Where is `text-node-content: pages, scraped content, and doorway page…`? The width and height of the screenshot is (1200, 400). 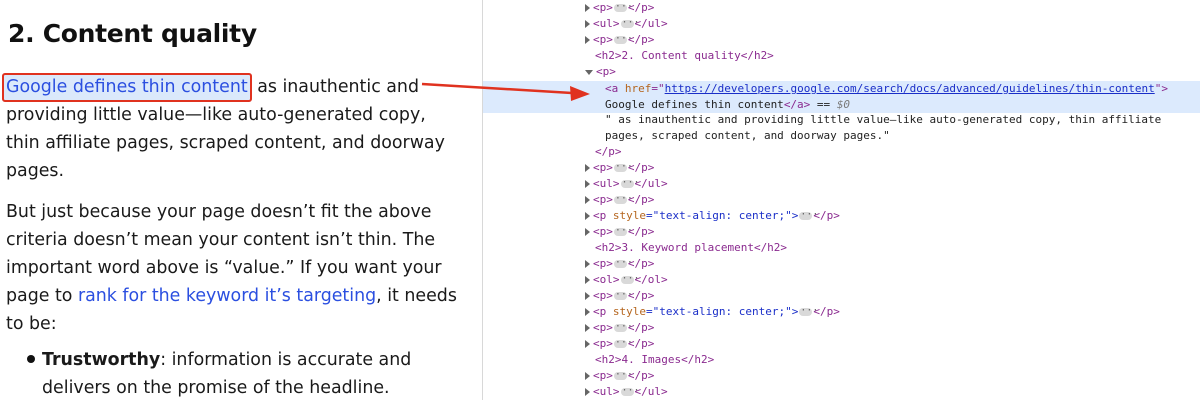
text-node-content: pages, scraped content, and doorway page… is located at coordinates (747, 135).